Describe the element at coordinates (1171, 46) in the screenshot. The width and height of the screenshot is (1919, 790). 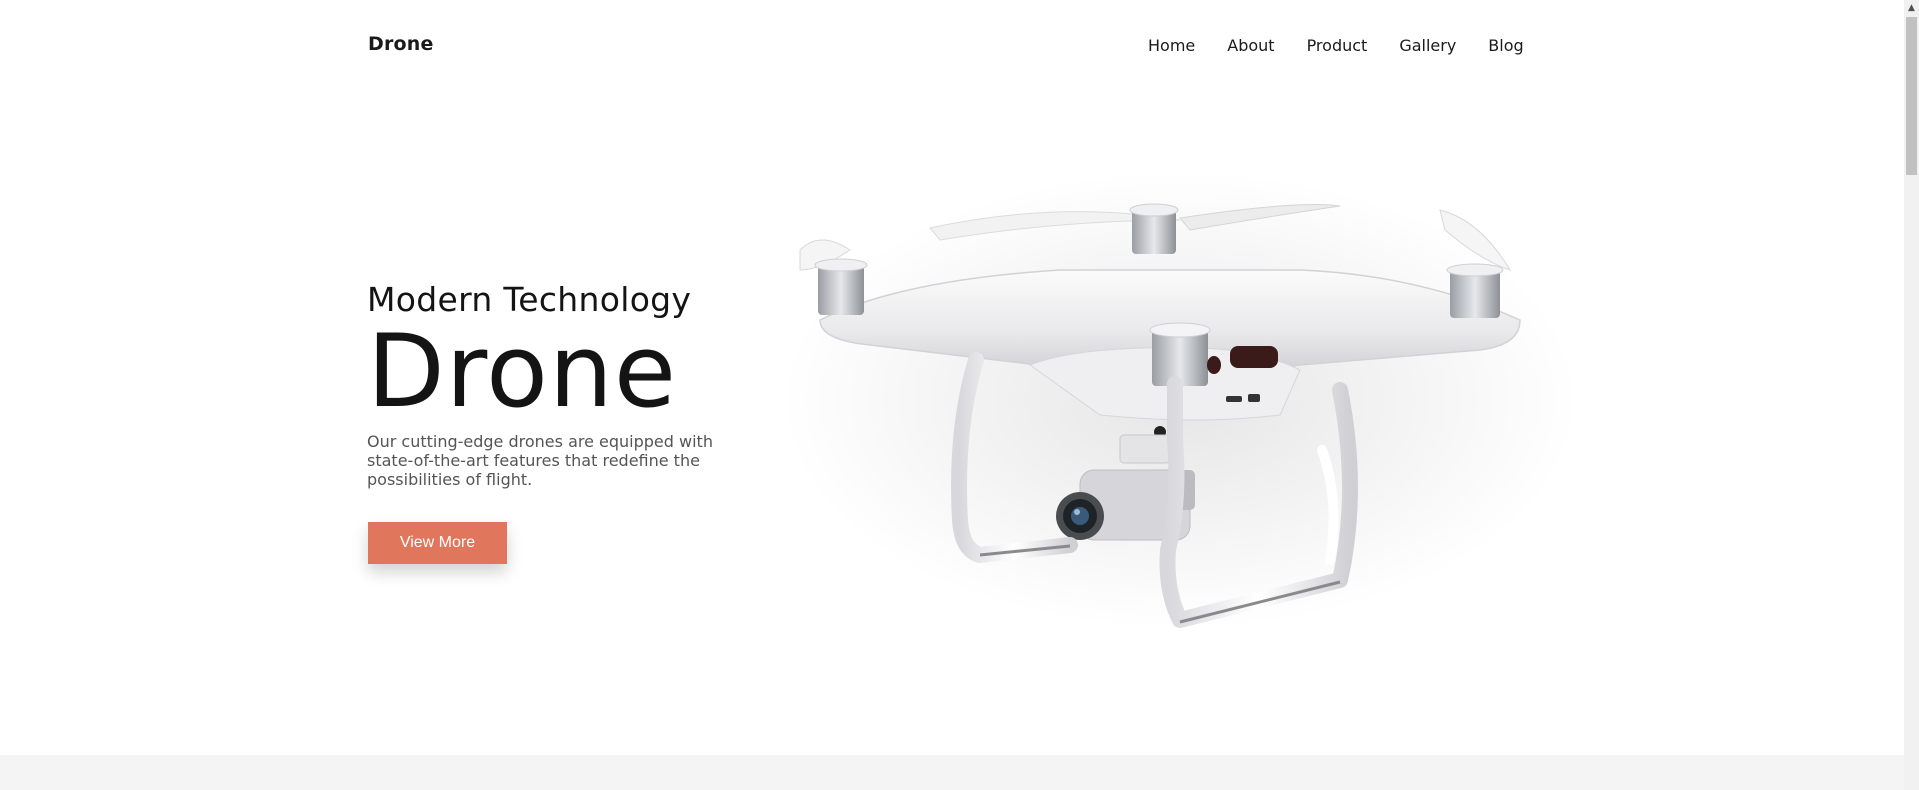
I see `nav-item-home: Home` at that location.